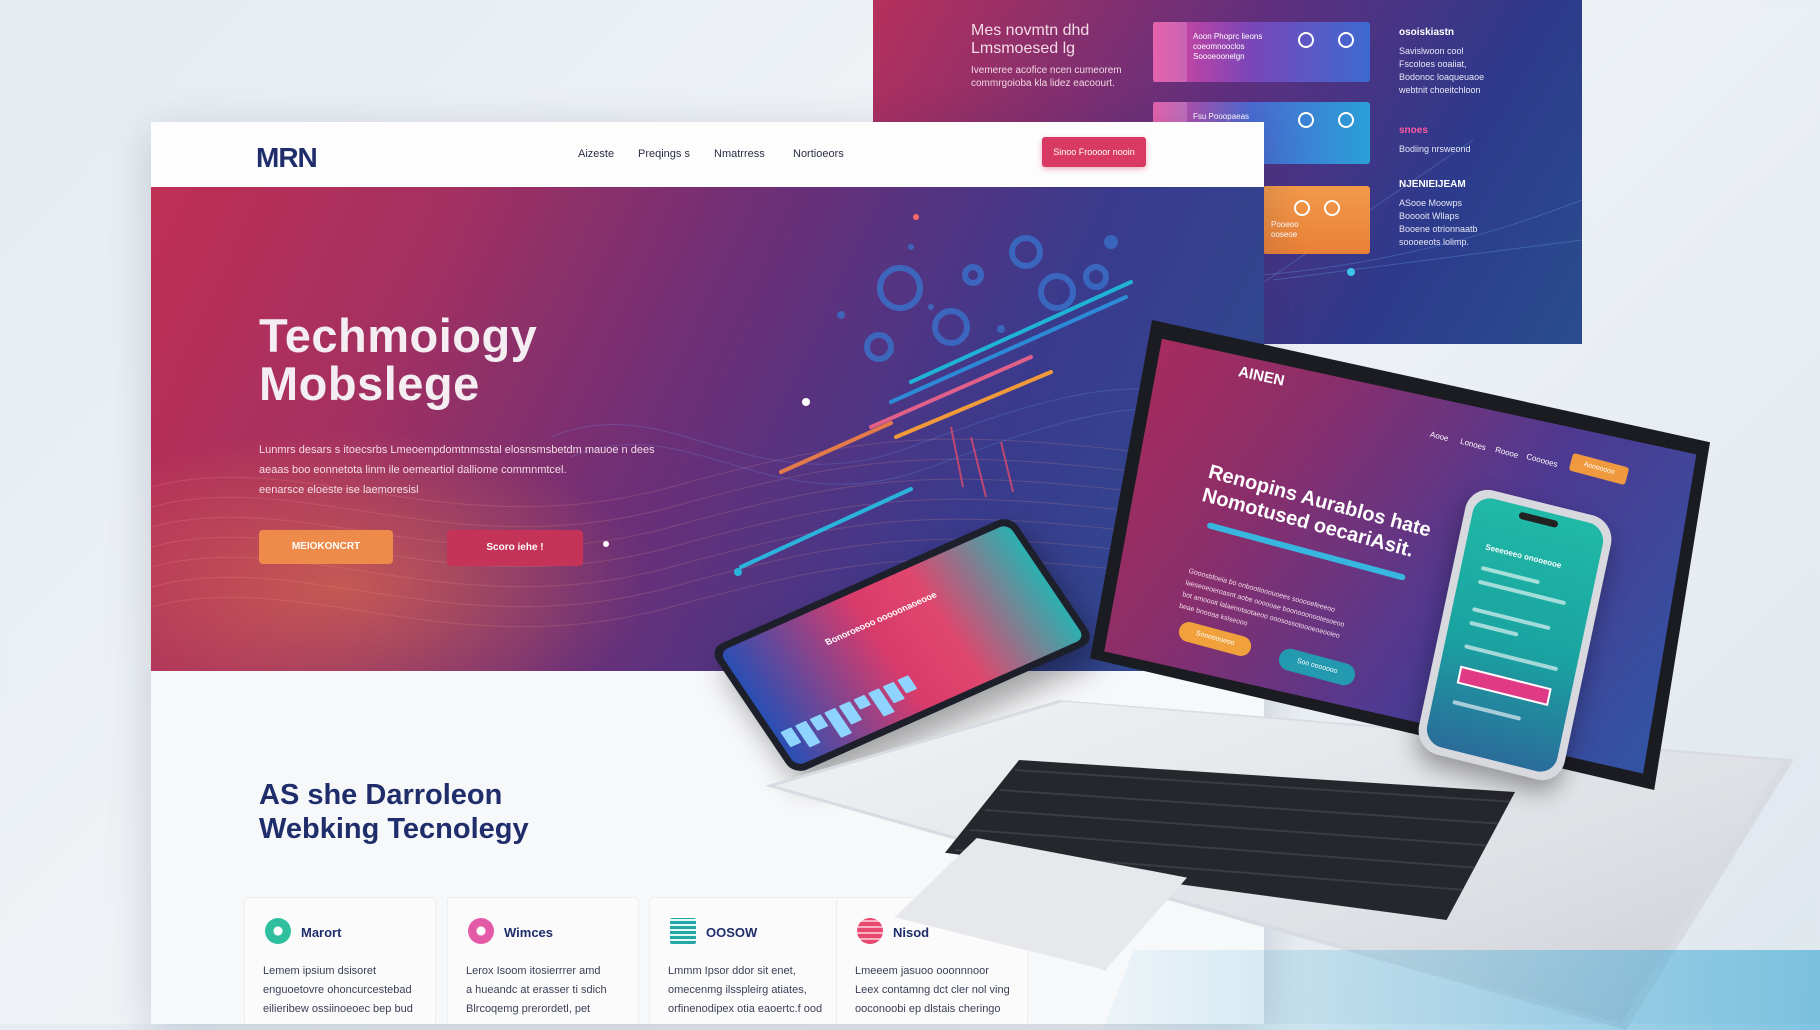  Describe the element at coordinates (986, 298) in the screenshot. I see `circle-cluster` at that location.